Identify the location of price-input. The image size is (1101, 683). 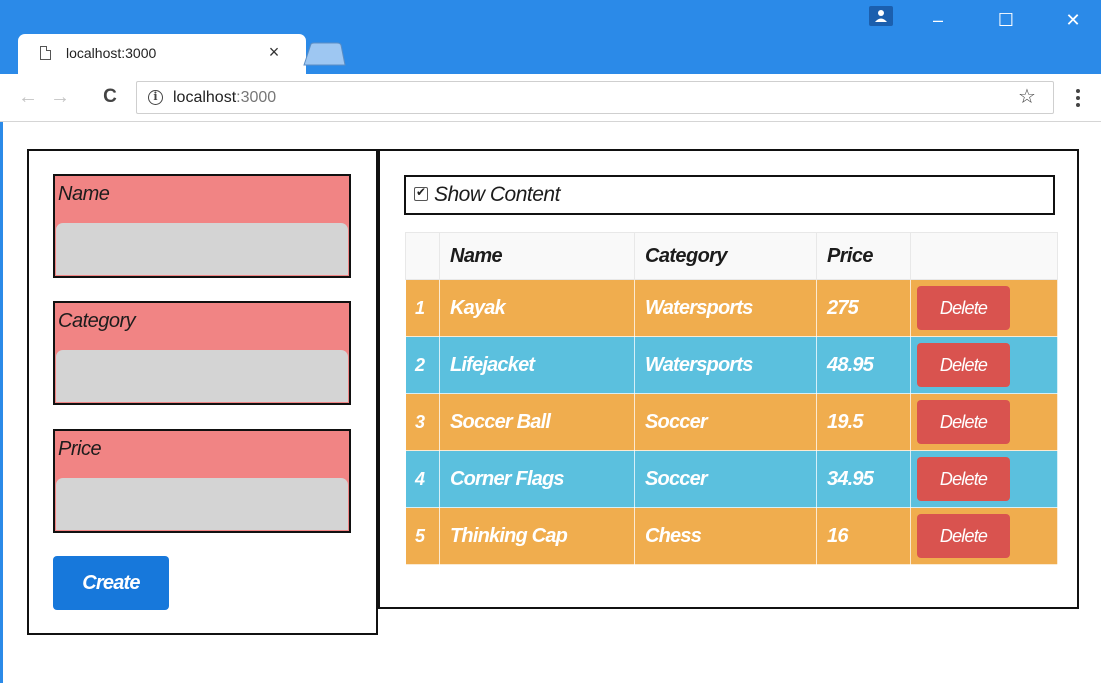
(202, 504).